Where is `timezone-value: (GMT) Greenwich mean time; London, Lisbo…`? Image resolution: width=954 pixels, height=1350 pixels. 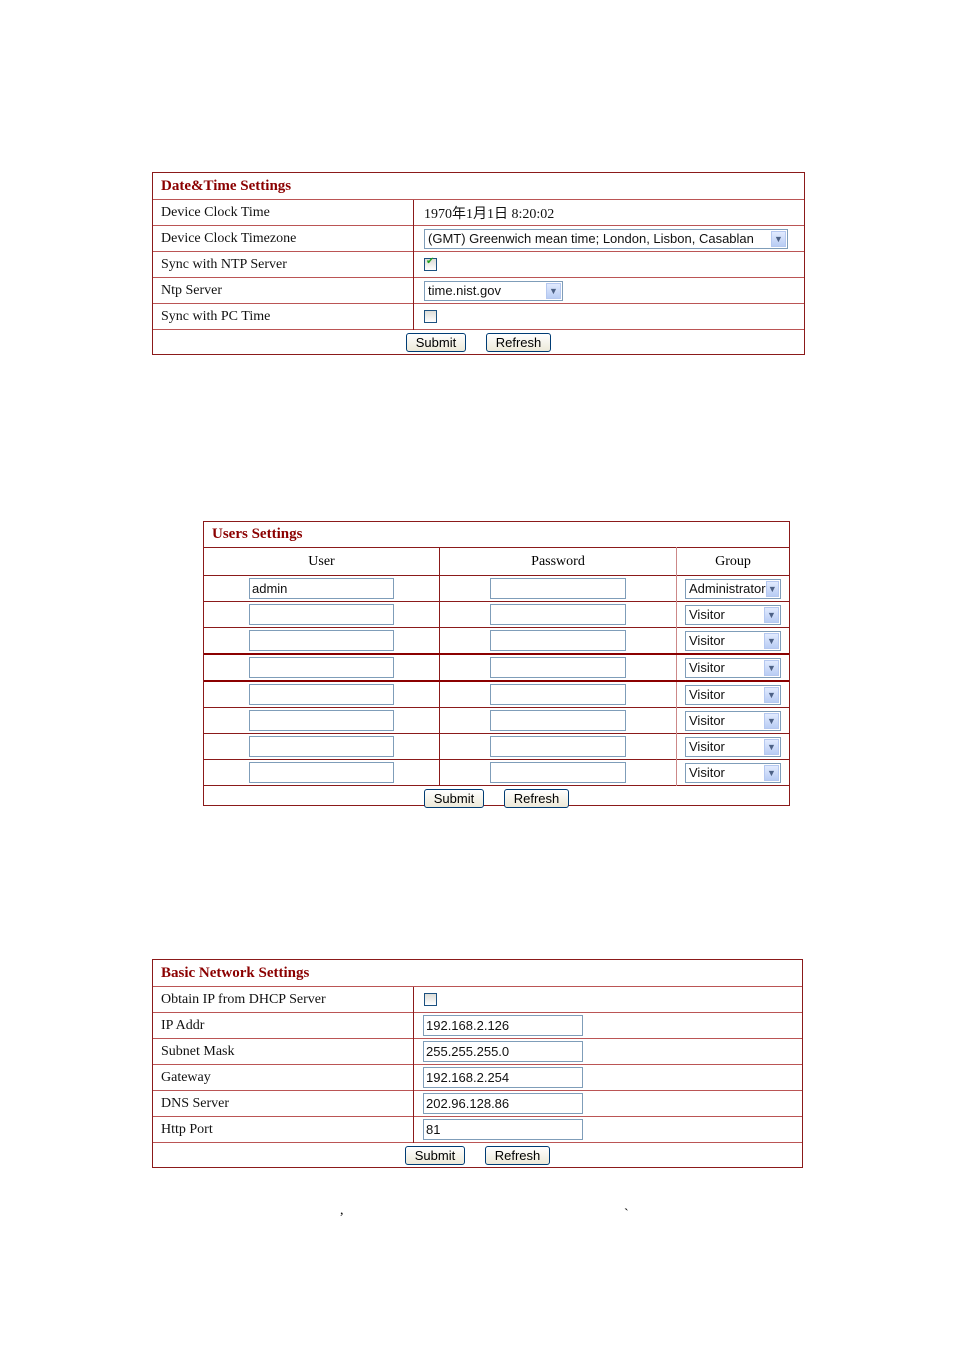
timezone-value: (GMT) Greenwich mean time; London, Lisbo… is located at coordinates (591, 238).